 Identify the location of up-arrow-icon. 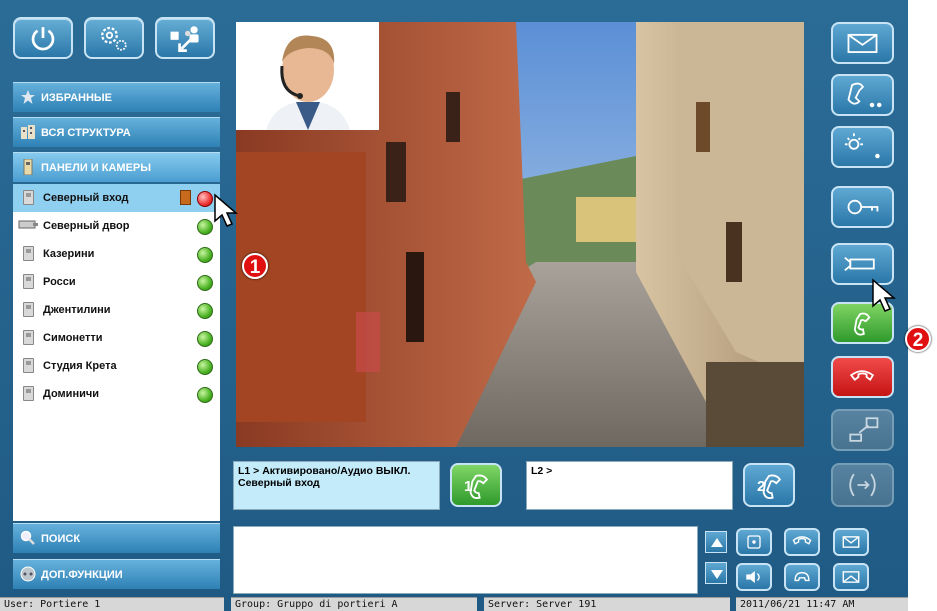
(717, 542).